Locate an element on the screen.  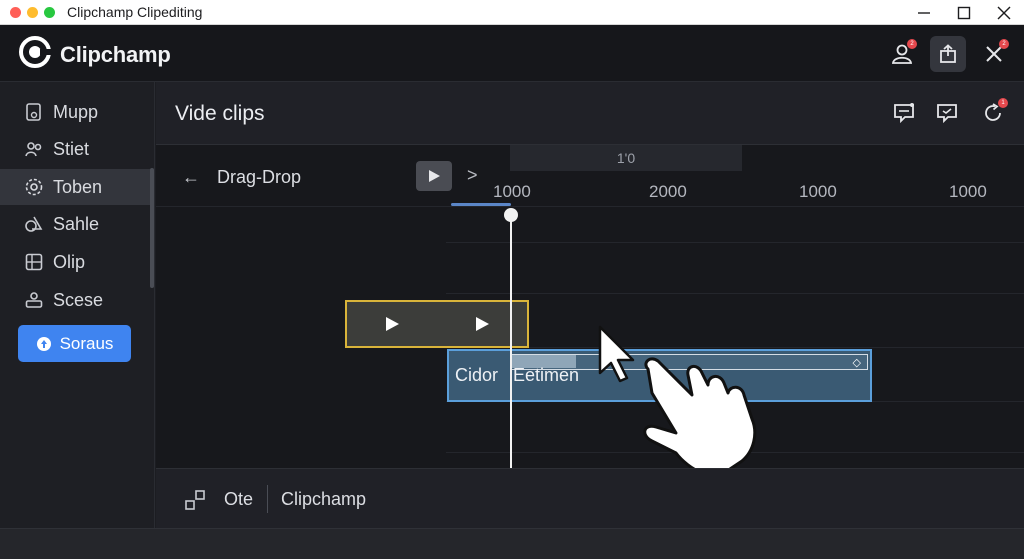
keyframe-diamond-icon: ◇ is located at coordinates (857, 362).